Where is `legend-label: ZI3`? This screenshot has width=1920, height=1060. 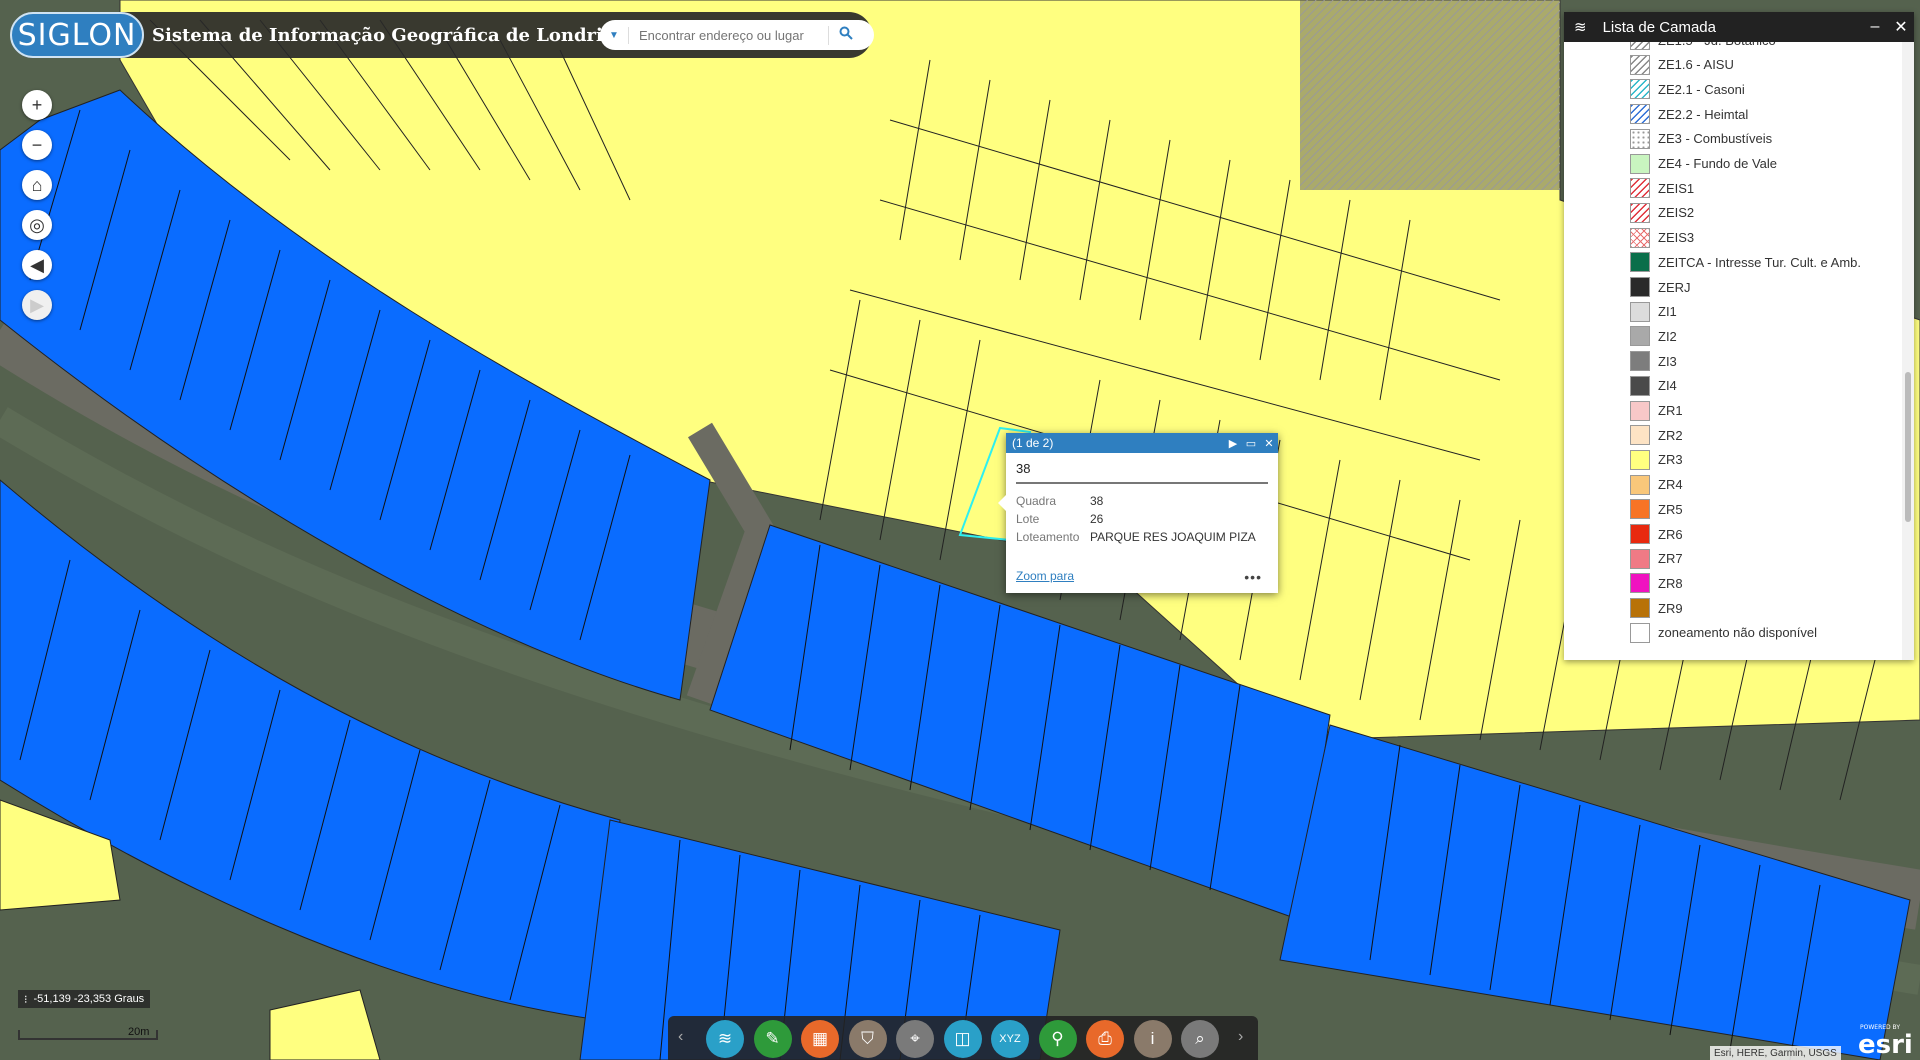
legend-label: ZI3 is located at coordinates (1667, 361).